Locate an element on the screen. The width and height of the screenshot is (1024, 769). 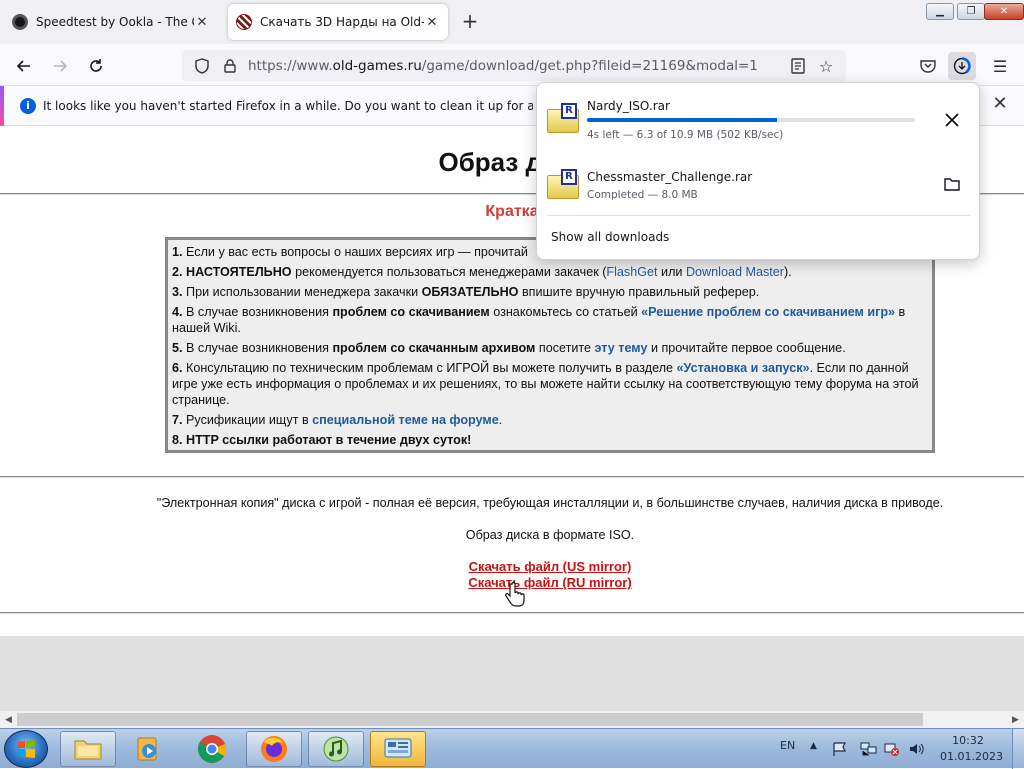
notification-stripe is located at coordinates (2, 106).